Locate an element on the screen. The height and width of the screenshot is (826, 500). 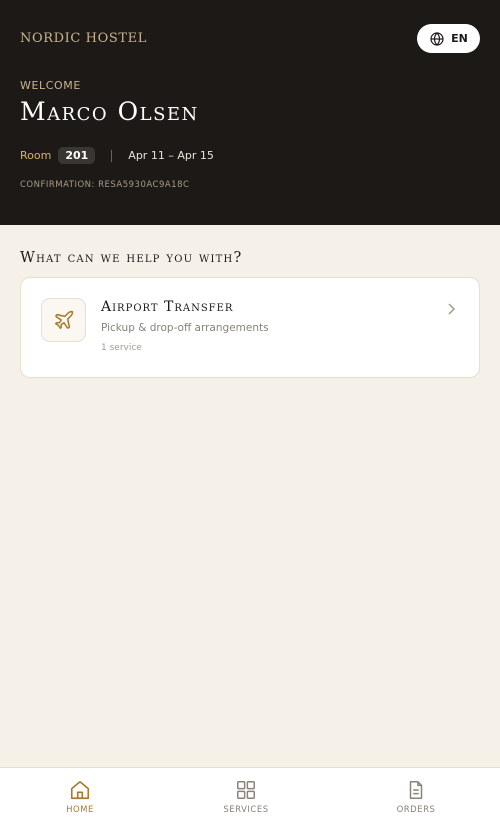
stay-details: Room 201 Apr 11 – Apr 15 is located at coordinates (117, 155).